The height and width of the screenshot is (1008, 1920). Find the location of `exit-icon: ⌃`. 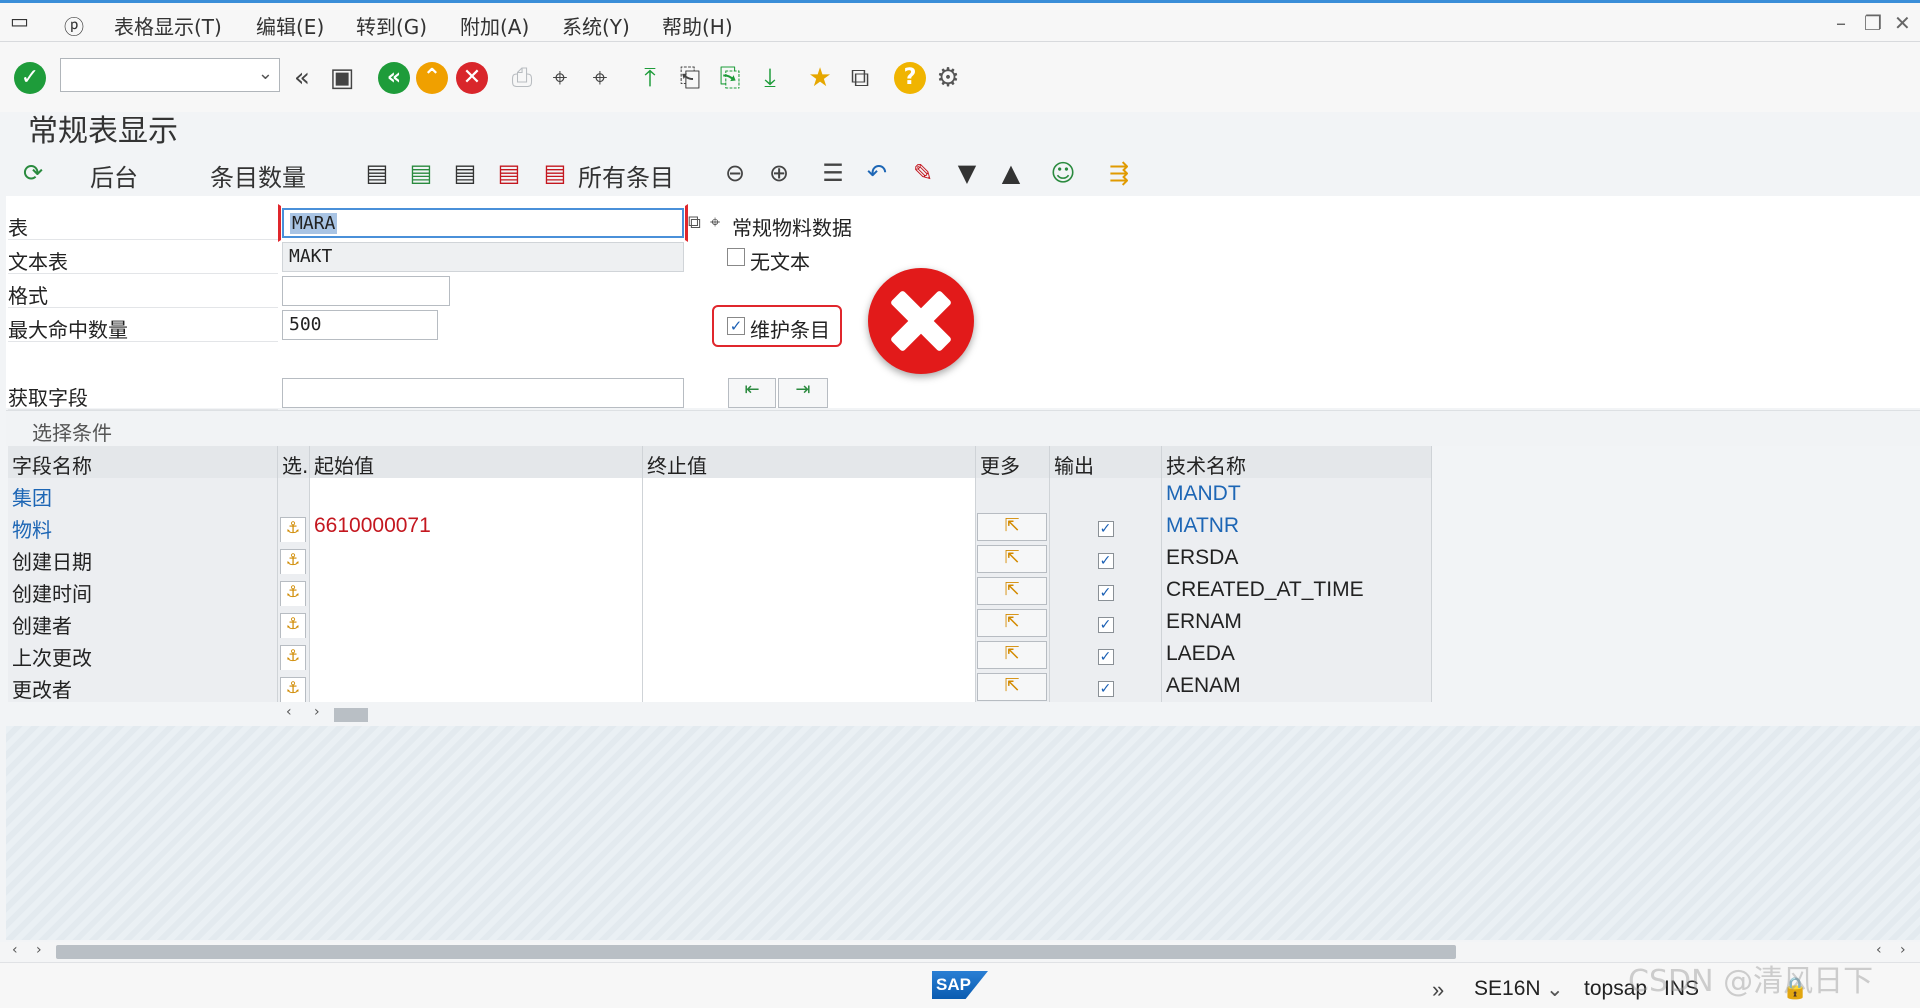

exit-icon: ⌃ is located at coordinates (432, 78).